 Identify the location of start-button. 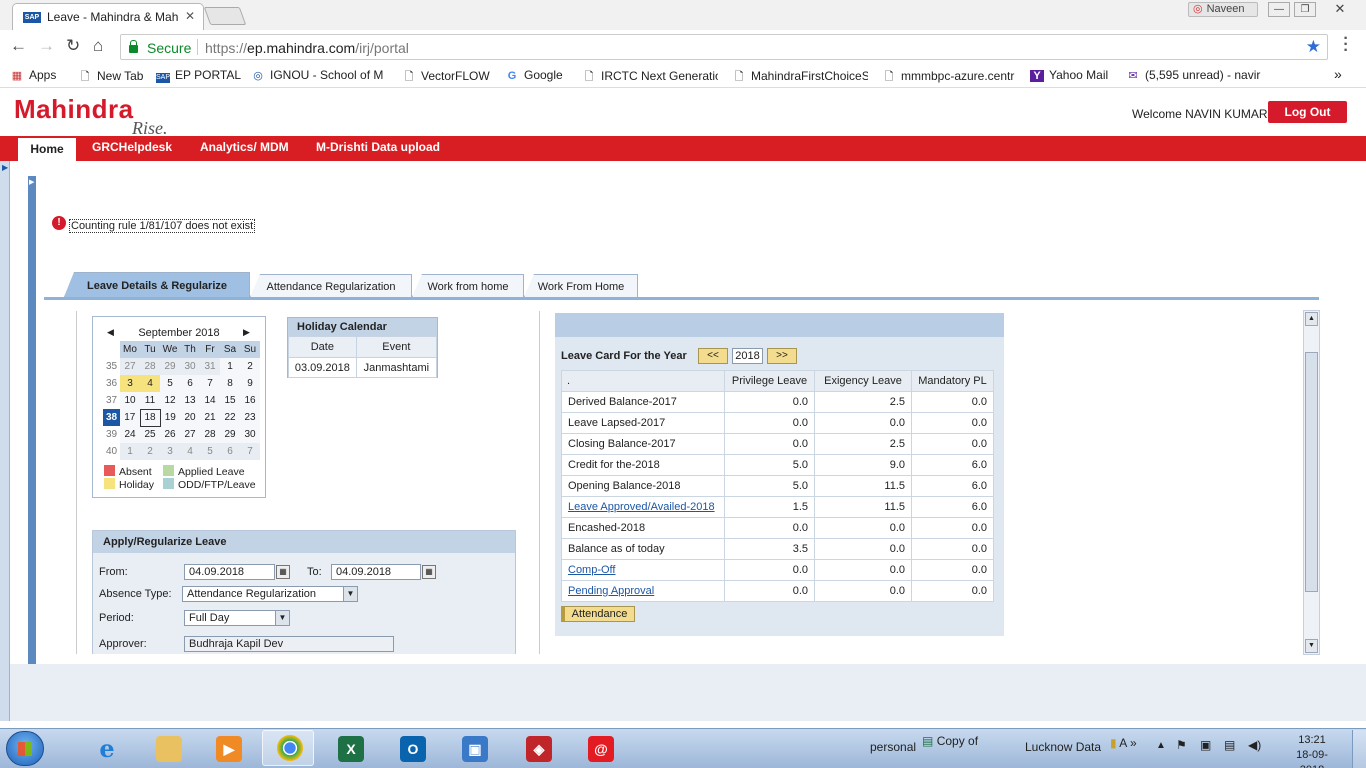
(25, 748).